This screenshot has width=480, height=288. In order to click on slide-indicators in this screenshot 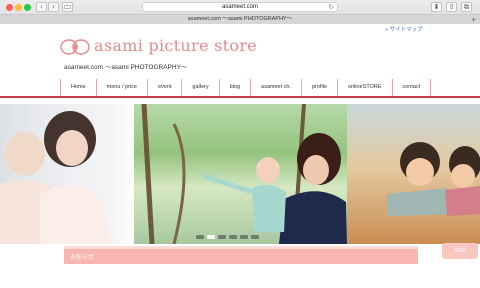, I will do `click(227, 237)`.